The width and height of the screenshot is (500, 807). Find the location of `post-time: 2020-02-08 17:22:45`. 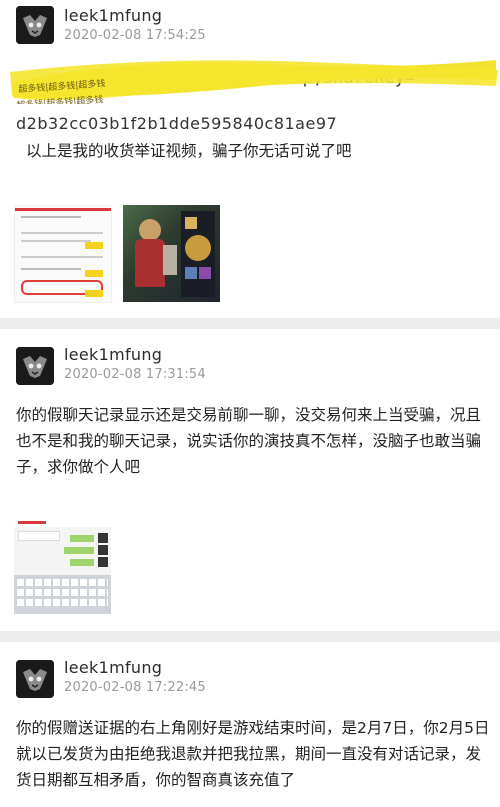

post-time: 2020-02-08 17:22:45 is located at coordinates (135, 687).